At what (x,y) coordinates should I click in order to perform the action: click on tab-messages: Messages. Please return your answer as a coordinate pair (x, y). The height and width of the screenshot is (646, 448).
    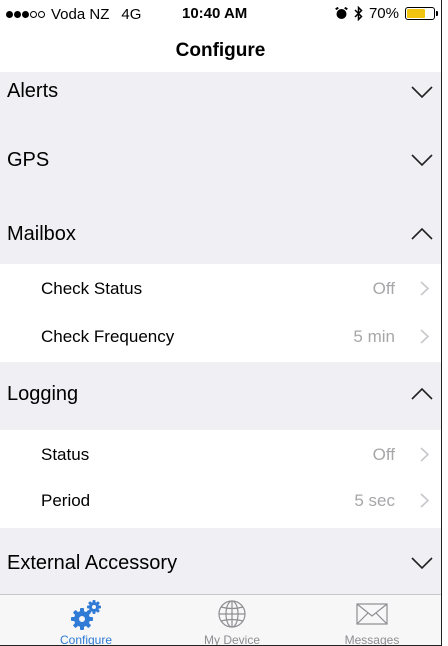
    Looking at the image, I should click on (372, 620).